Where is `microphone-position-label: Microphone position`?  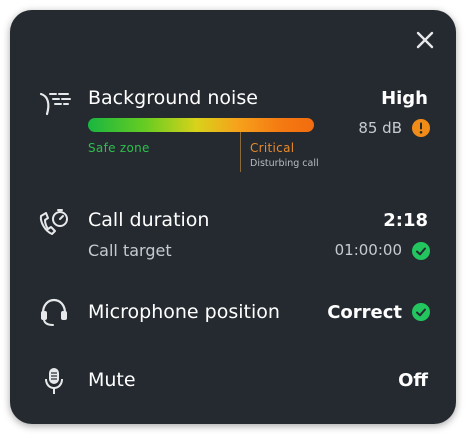 microphone-position-label: Microphone position is located at coordinates (184, 312).